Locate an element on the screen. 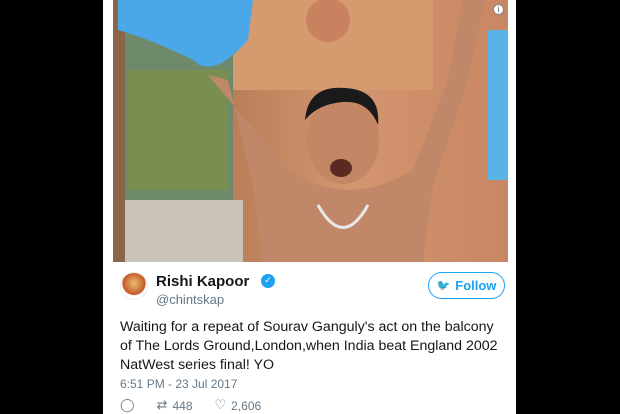 The width and height of the screenshot is (620, 414). tweet-actions: ◯ ⇄ 448 ♡ 2,606 is located at coordinates (201, 405).